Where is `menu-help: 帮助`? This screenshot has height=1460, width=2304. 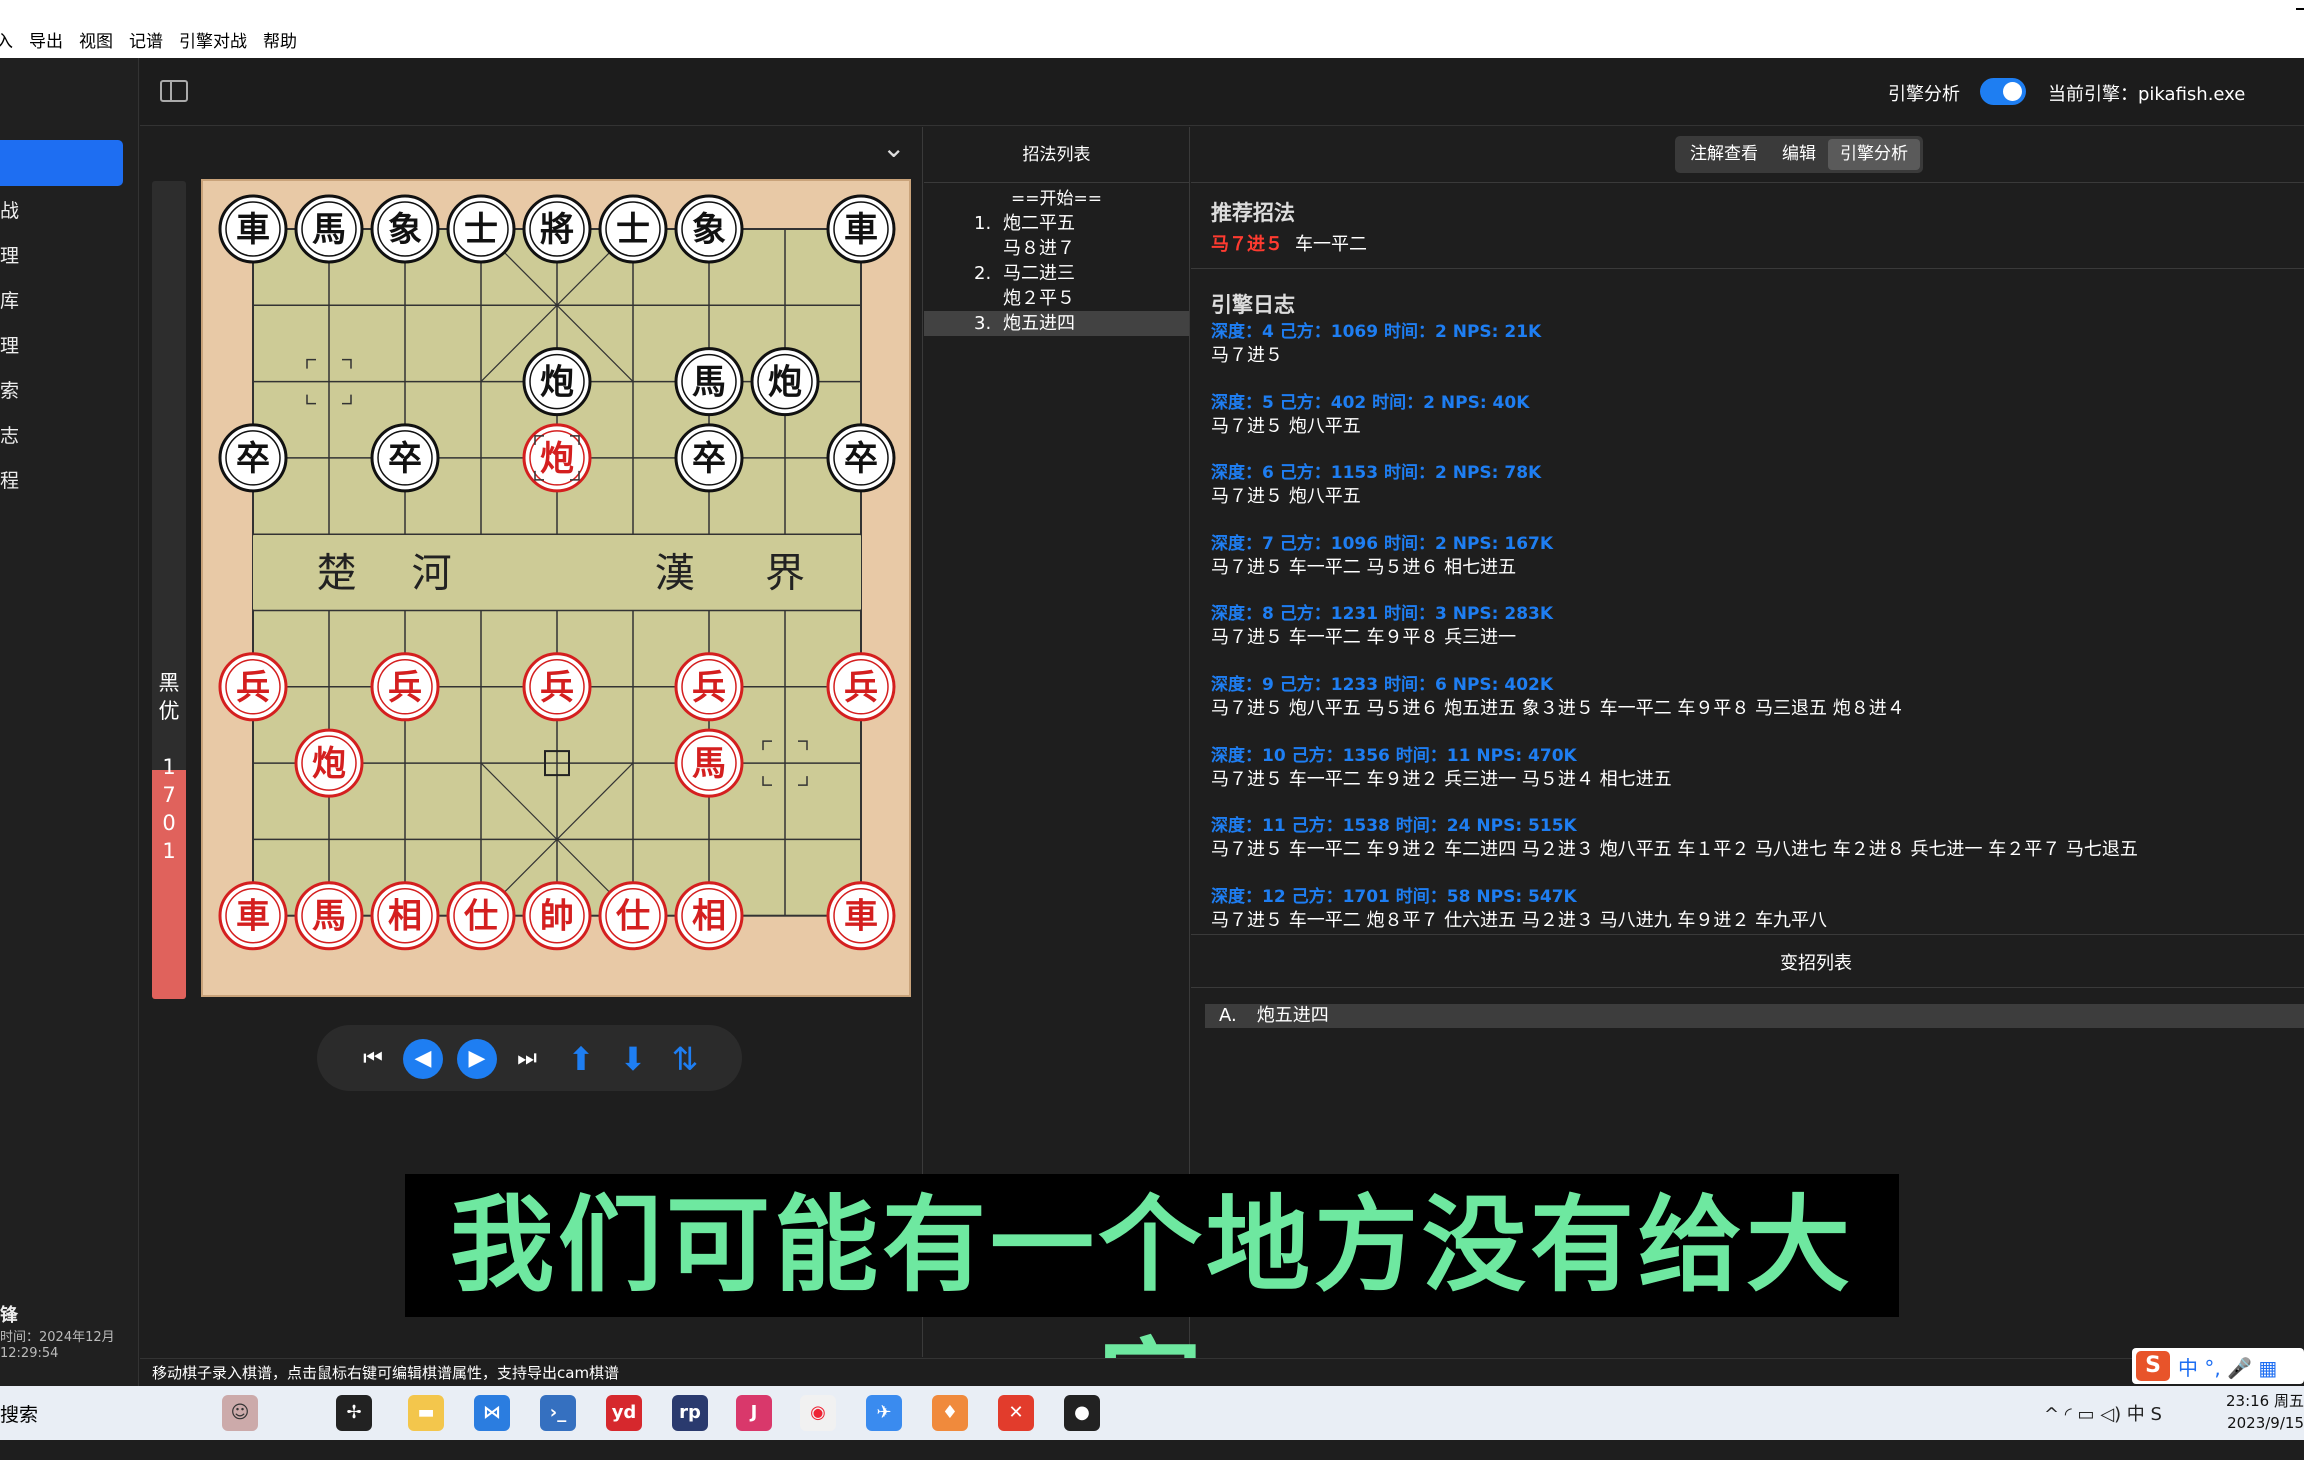 menu-help: 帮助 is located at coordinates (280, 39).